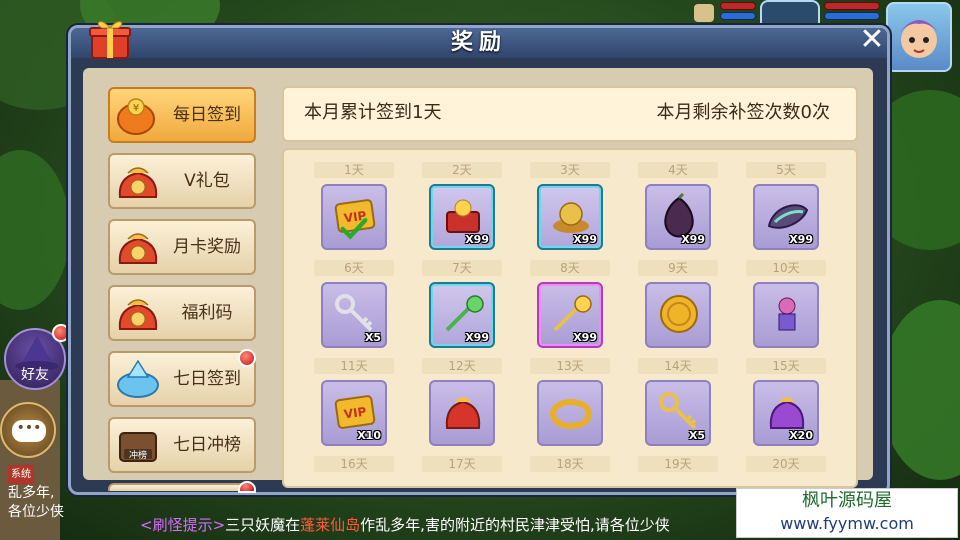 This screenshot has height=540, width=960. Describe the element at coordinates (852, 6) in the screenshot. I see `pet-hp-bar` at that location.